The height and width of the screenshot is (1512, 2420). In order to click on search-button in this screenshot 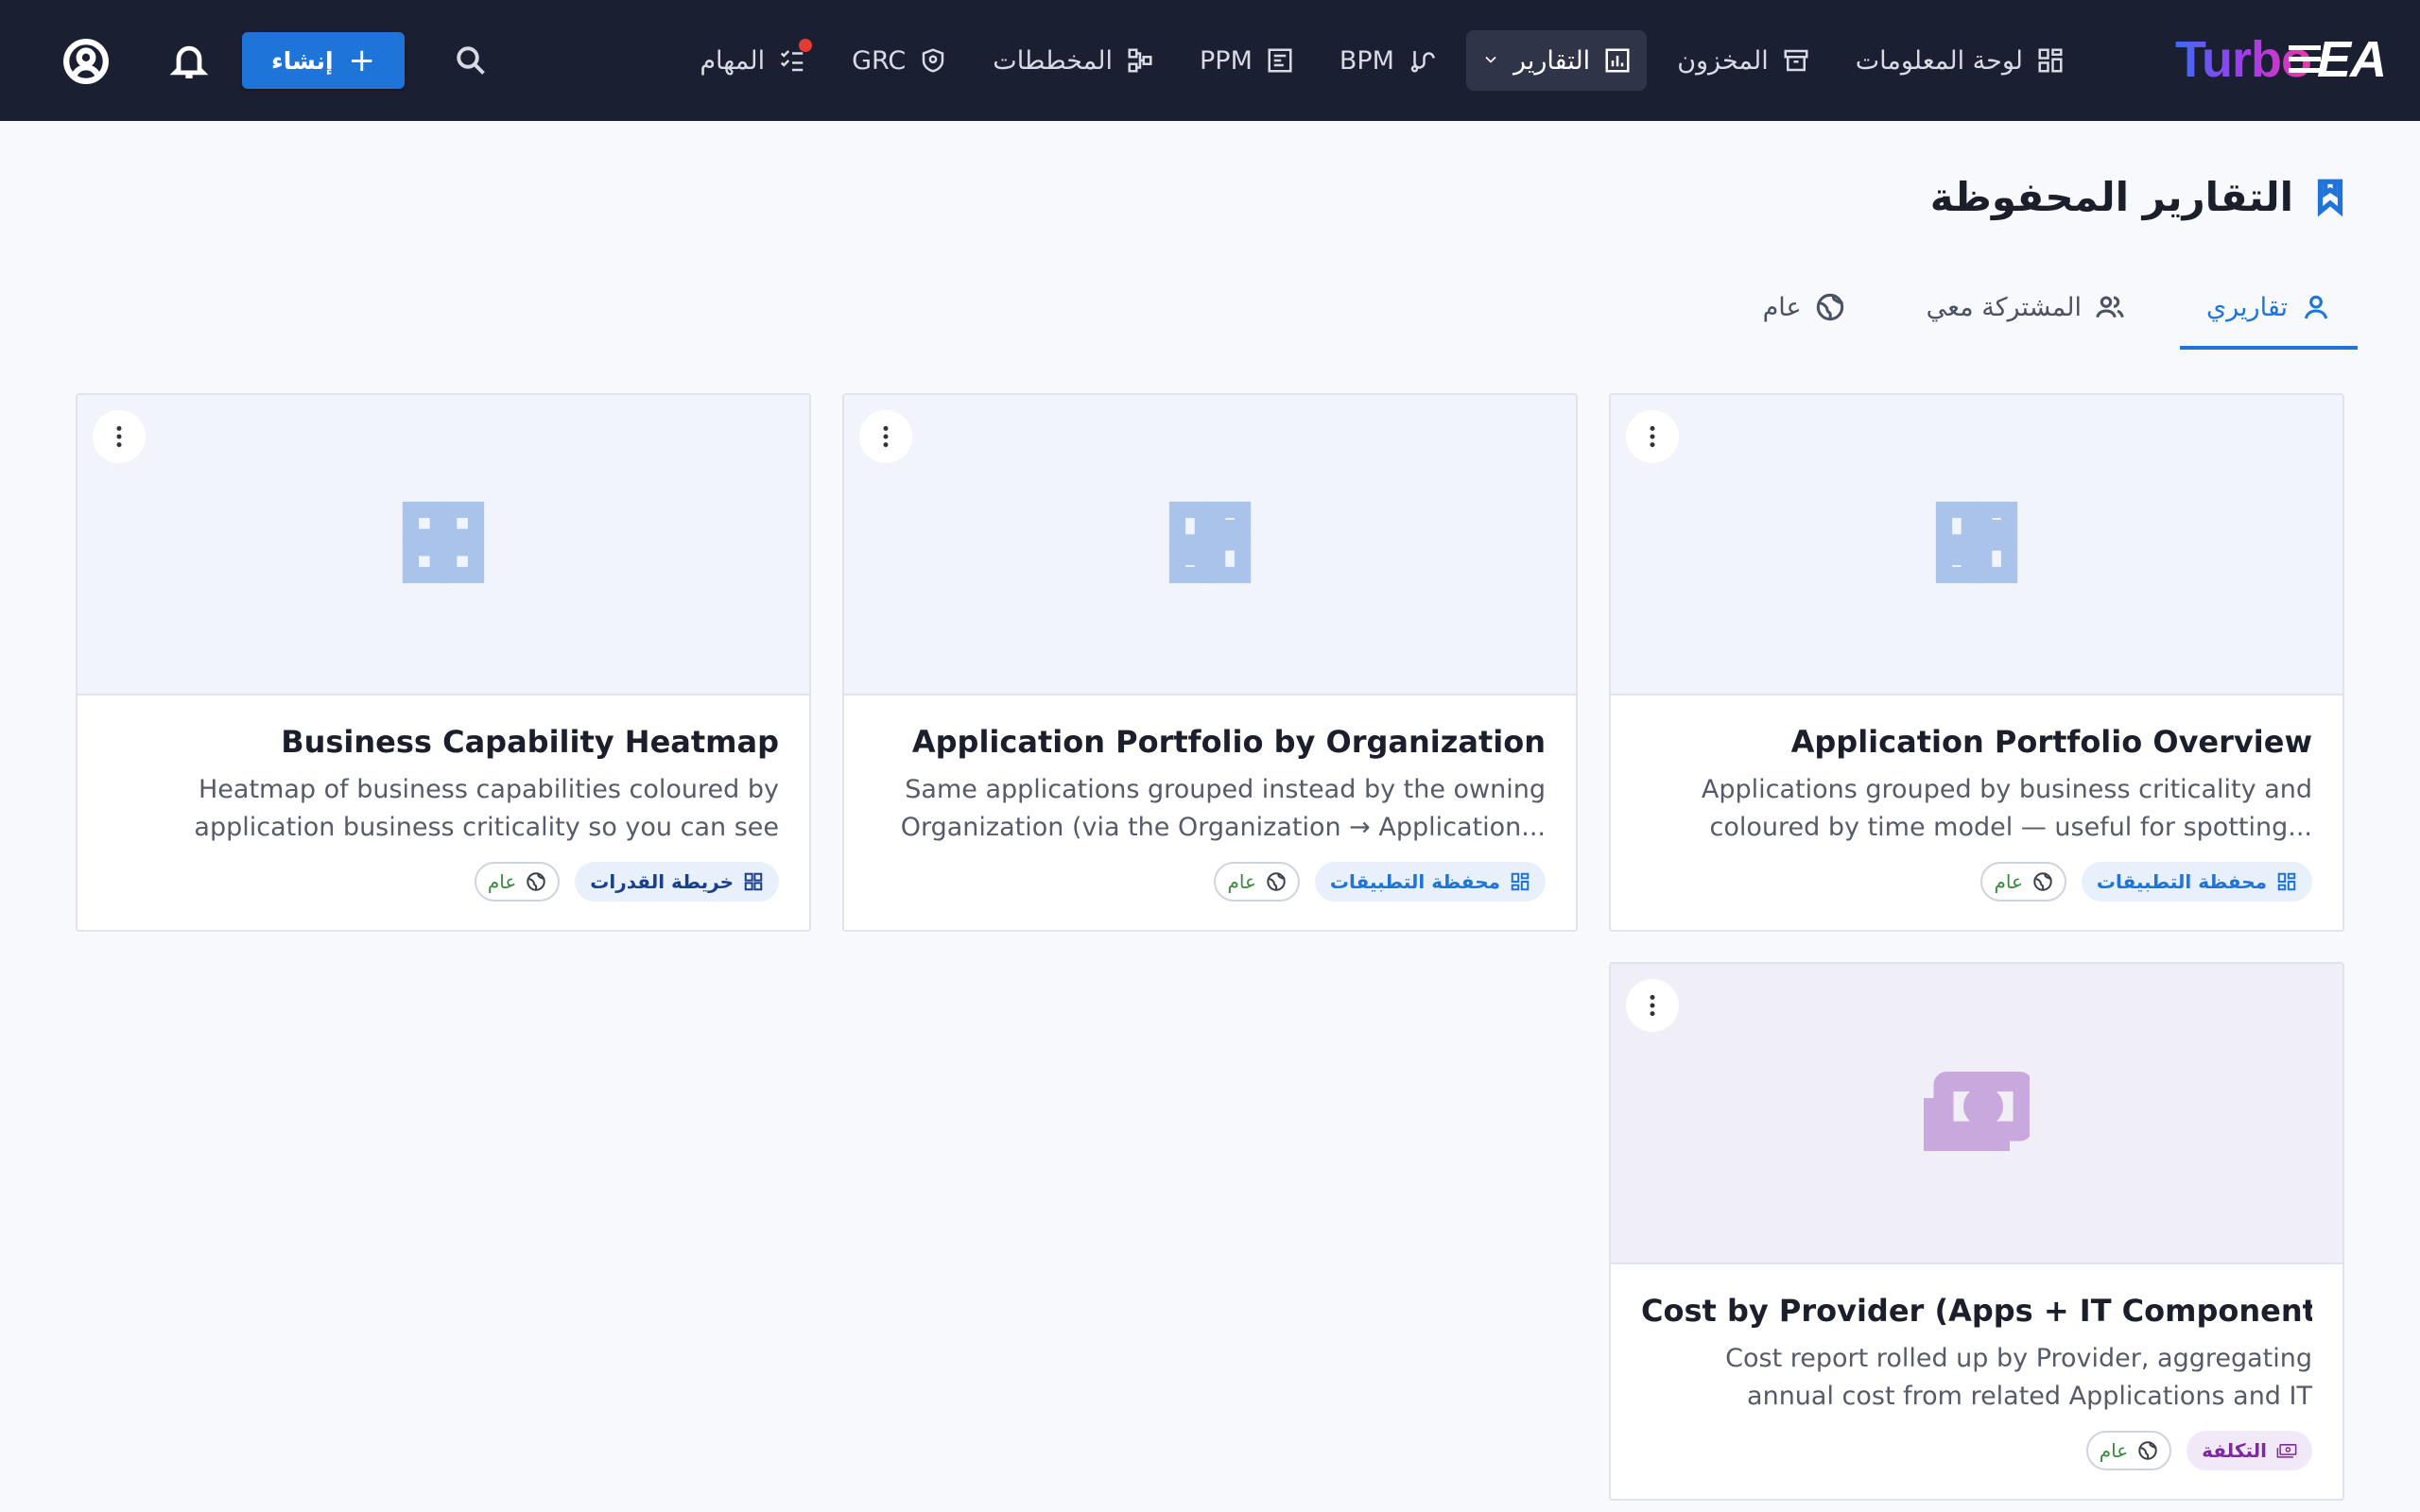, I will do `click(471, 60)`.